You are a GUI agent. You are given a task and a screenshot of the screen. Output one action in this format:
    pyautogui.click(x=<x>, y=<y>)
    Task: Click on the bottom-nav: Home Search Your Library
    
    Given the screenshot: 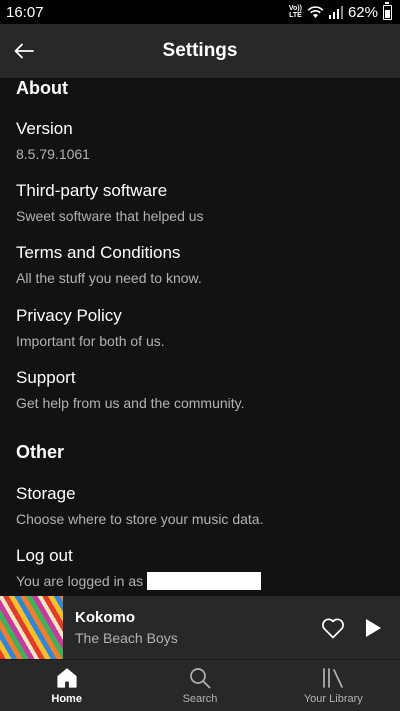 What is the action you would take?
    pyautogui.click(x=200, y=685)
    